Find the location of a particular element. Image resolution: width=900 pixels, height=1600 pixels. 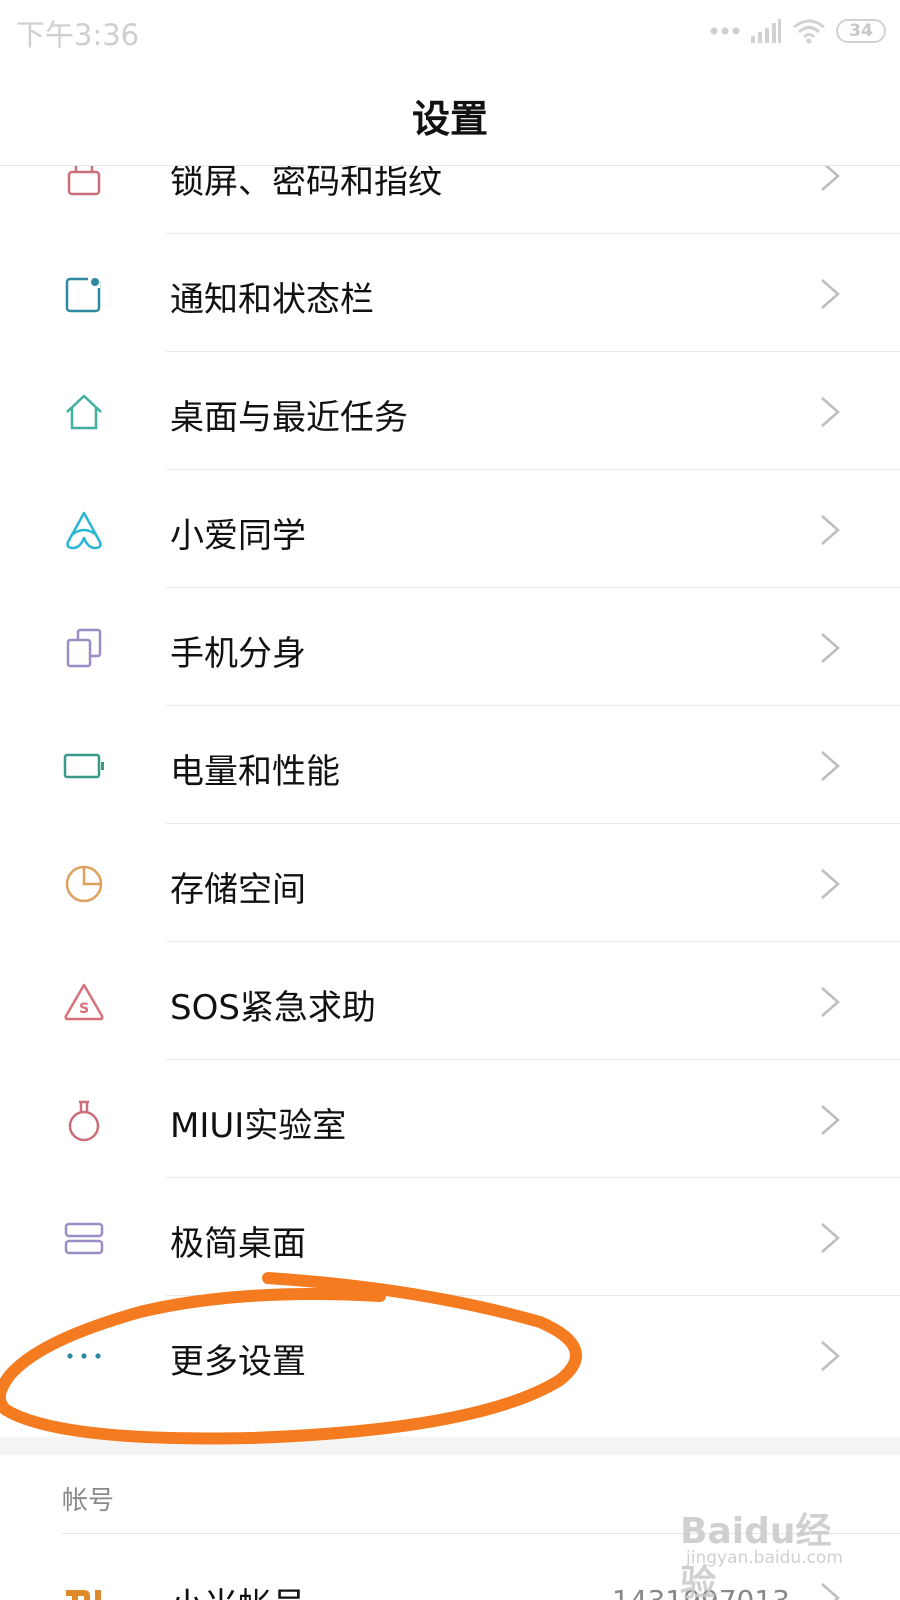

settings-item-second-space: 手机分身 is located at coordinates (450, 647).